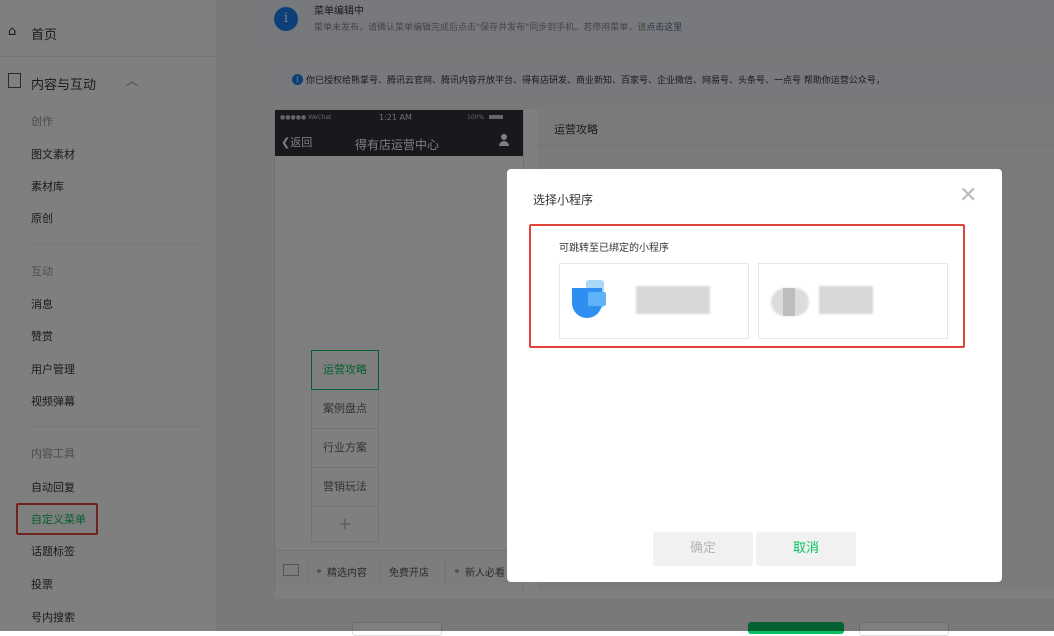 The height and width of the screenshot is (636, 1054). Describe the element at coordinates (806, 549) in the screenshot. I see `cancel-button: 取消` at that location.